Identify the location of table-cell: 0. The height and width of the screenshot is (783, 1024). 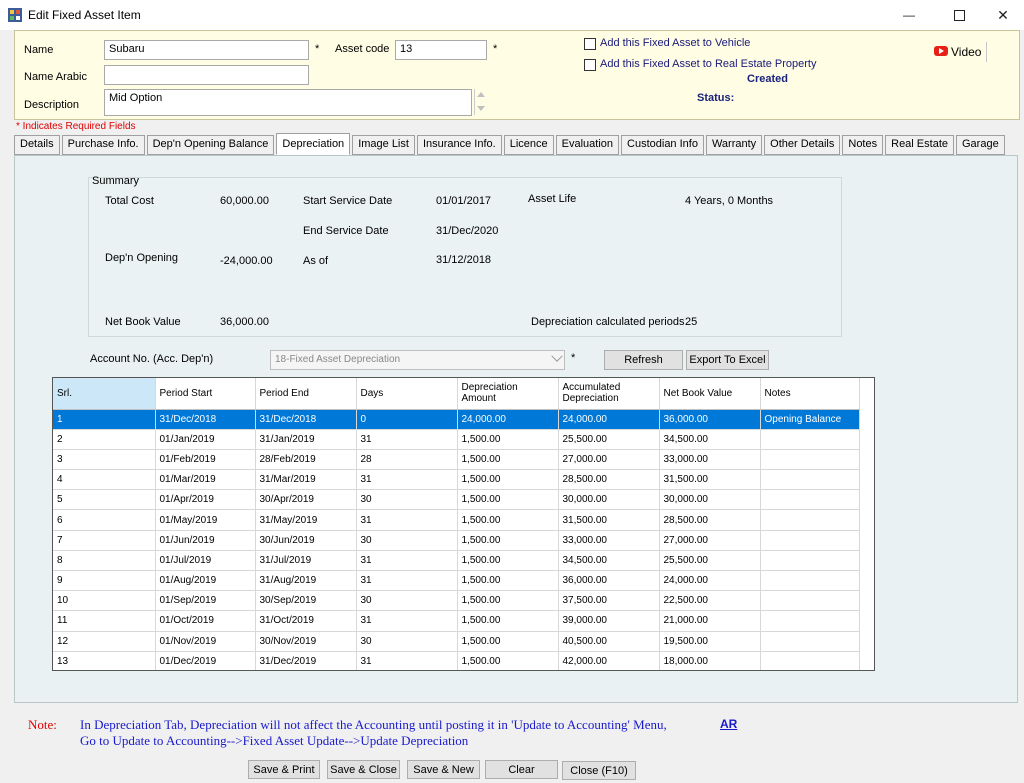
(407, 419).